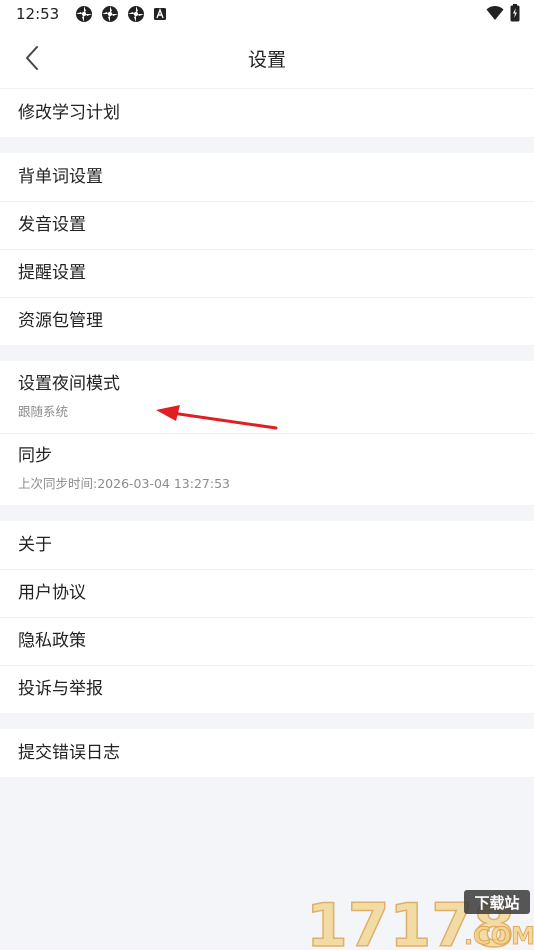 The image size is (534, 950). I want to click on app-bar: 设置, so click(267, 58).